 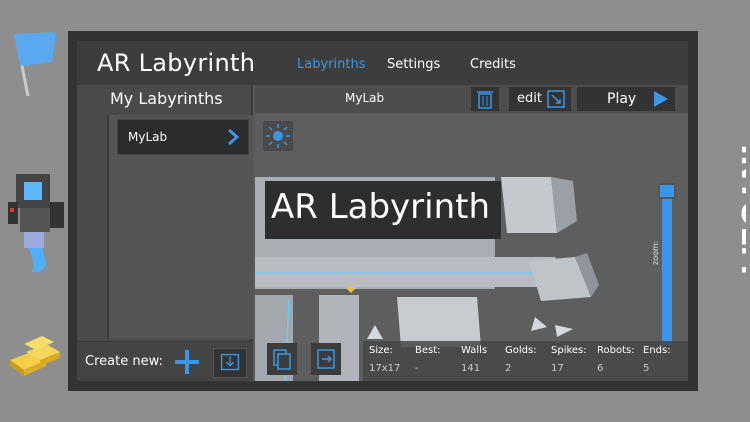 What do you see at coordinates (667, 191) in the screenshot?
I see `zoom-handle` at bounding box center [667, 191].